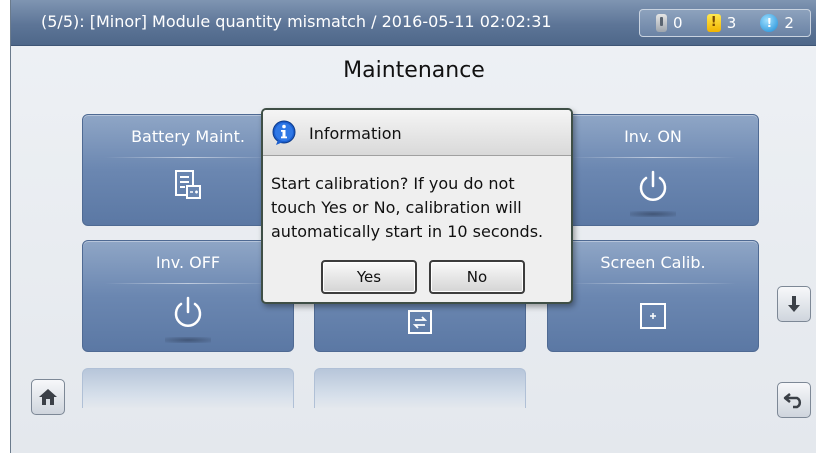  What do you see at coordinates (769, 23) in the screenshot?
I see `minor-alarm-icon: !` at bounding box center [769, 23].